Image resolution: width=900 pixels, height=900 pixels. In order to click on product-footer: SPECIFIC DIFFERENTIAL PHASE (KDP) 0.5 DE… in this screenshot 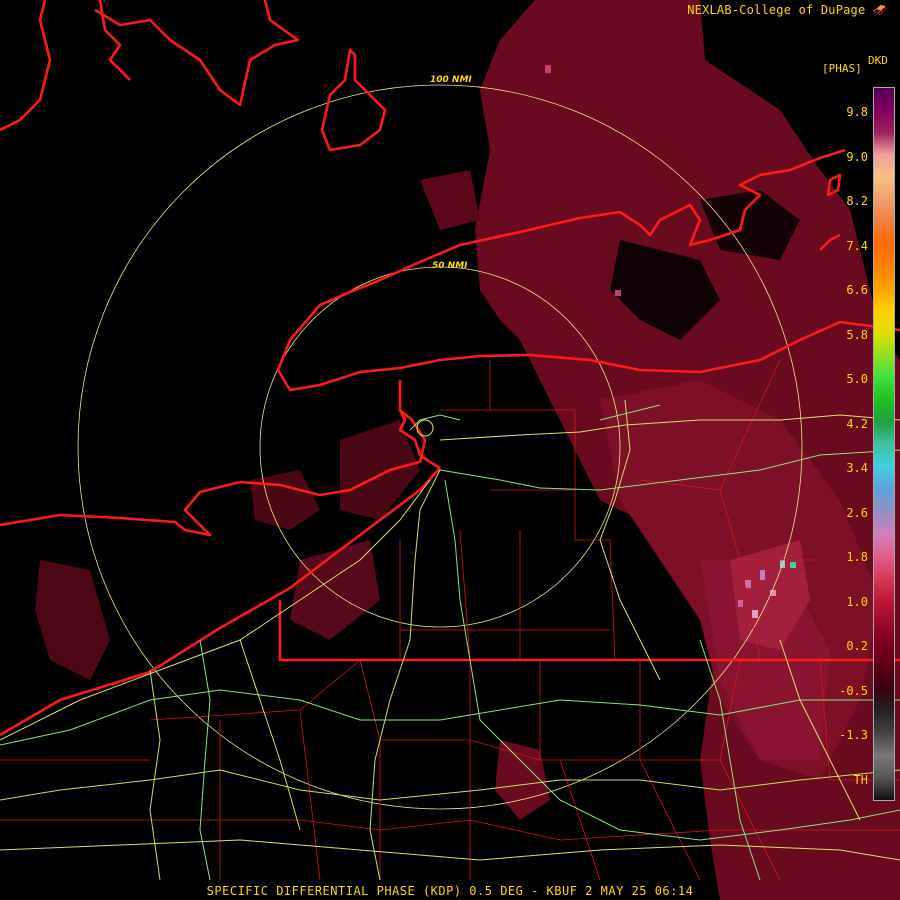, I will do `click(450, 891)`.